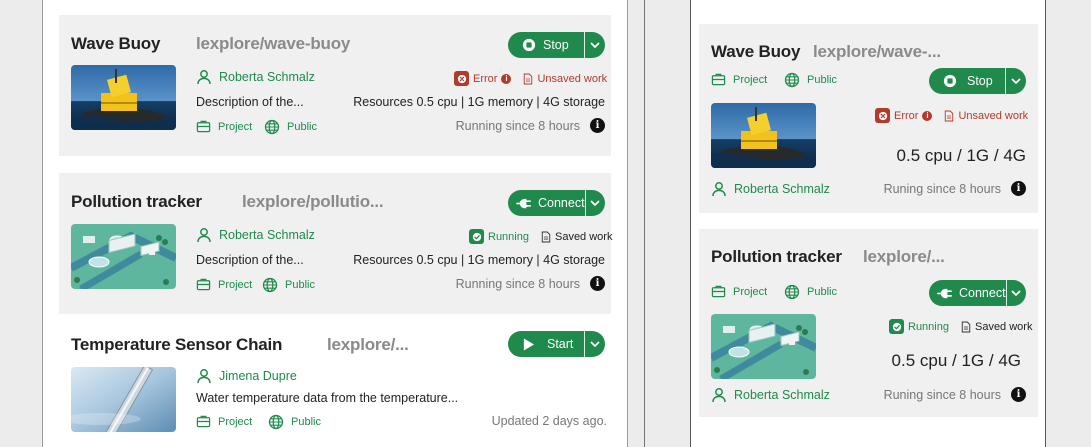 This screenshot has height=447, width=1091. I want to click on time-label: Running since 8 hours, so click(517, 283).